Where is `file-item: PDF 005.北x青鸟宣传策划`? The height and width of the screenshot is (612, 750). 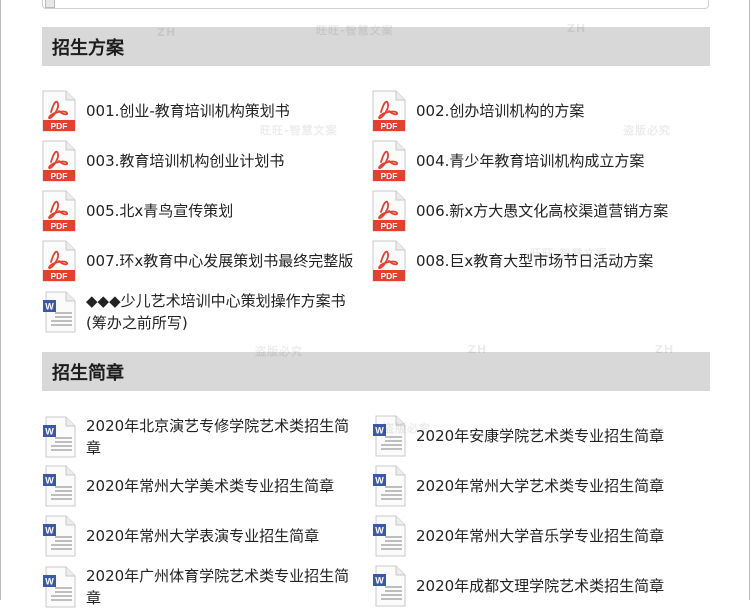 file-item: PDF 005.北x青鸟宣传策划 is located at coordinates (202, 211).